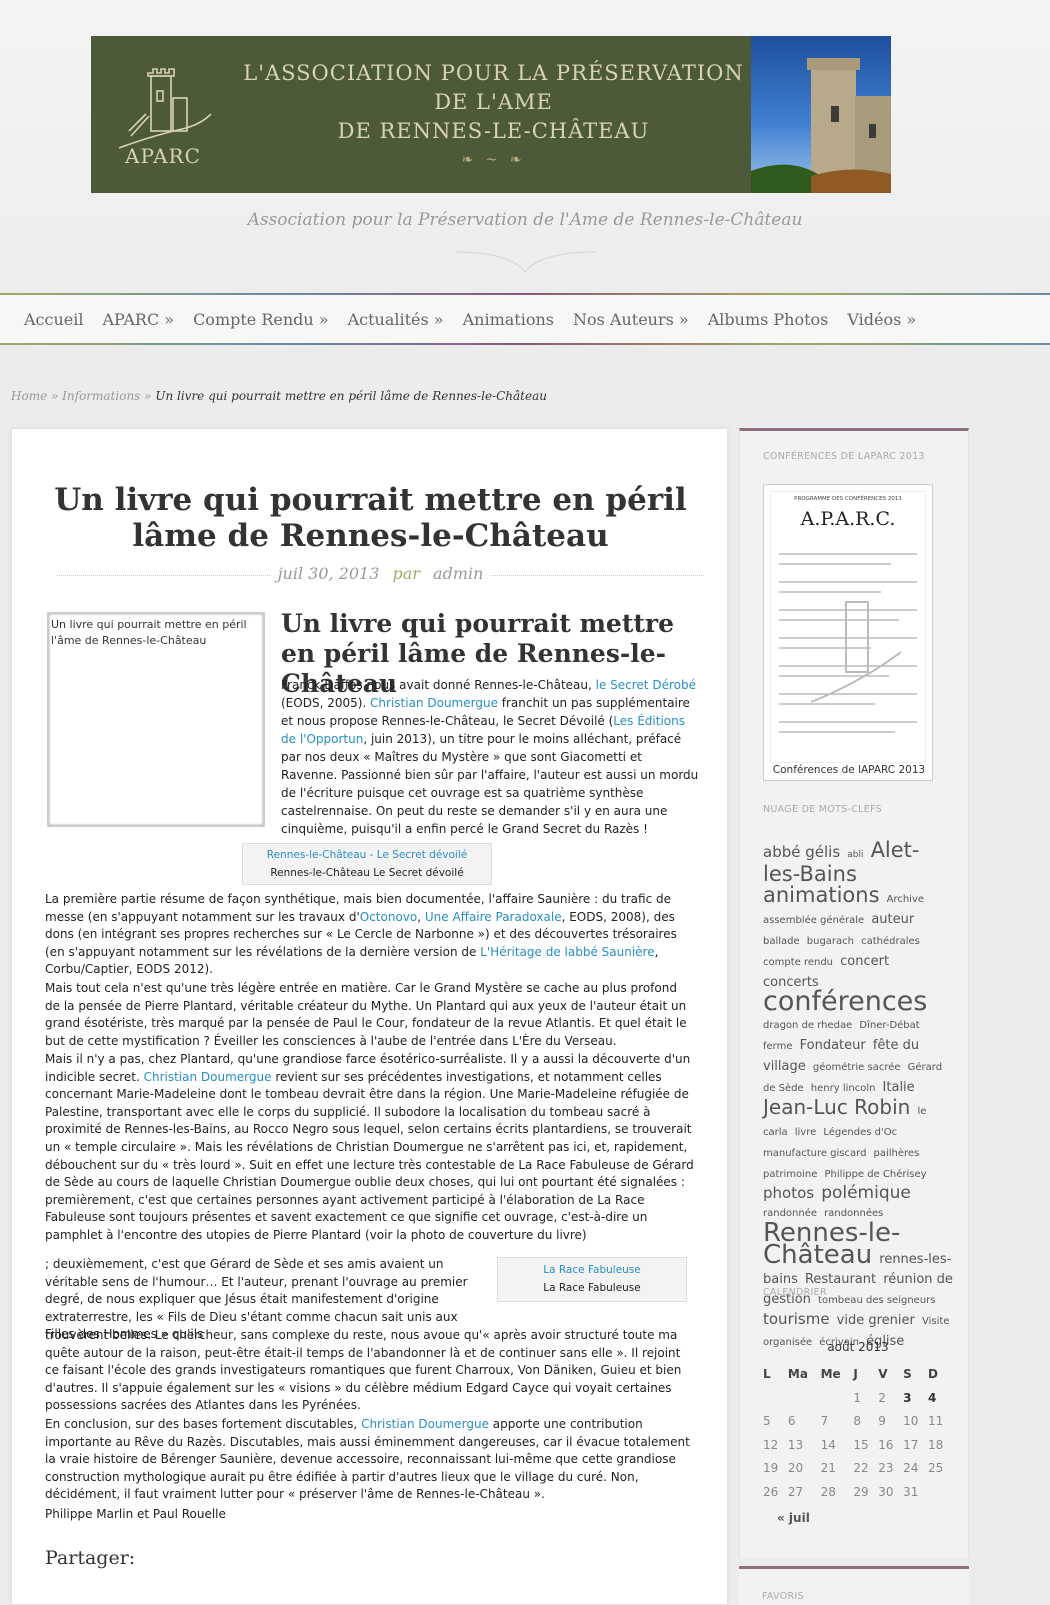 Image resolution: width=1050 pixels, height=1605 pixels. I want to click on tag-link: conférences, so click(845, 1001).